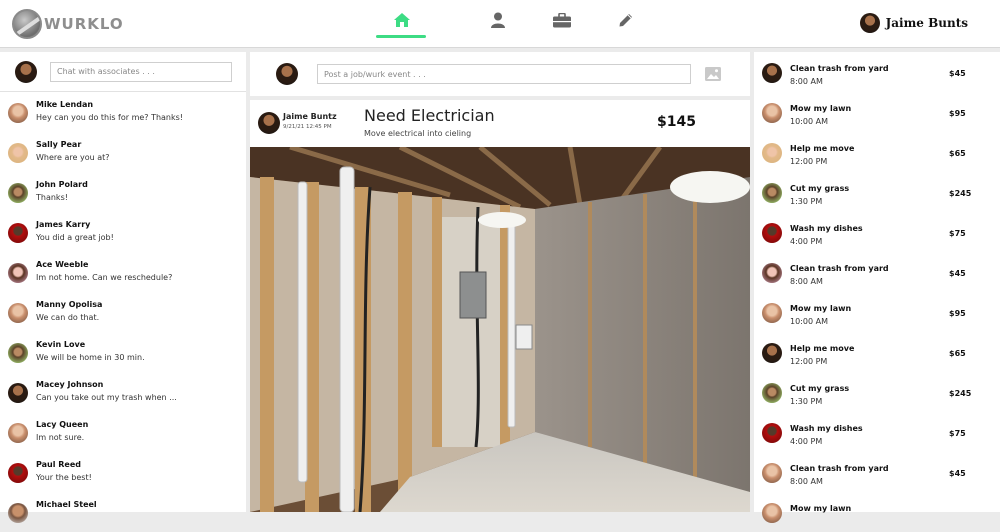 This screenshot has height=532, width=1000. Describe the element at coordinates (65, 104) in the screenshot. I see `message-sender: Mike Lendan` at that location.